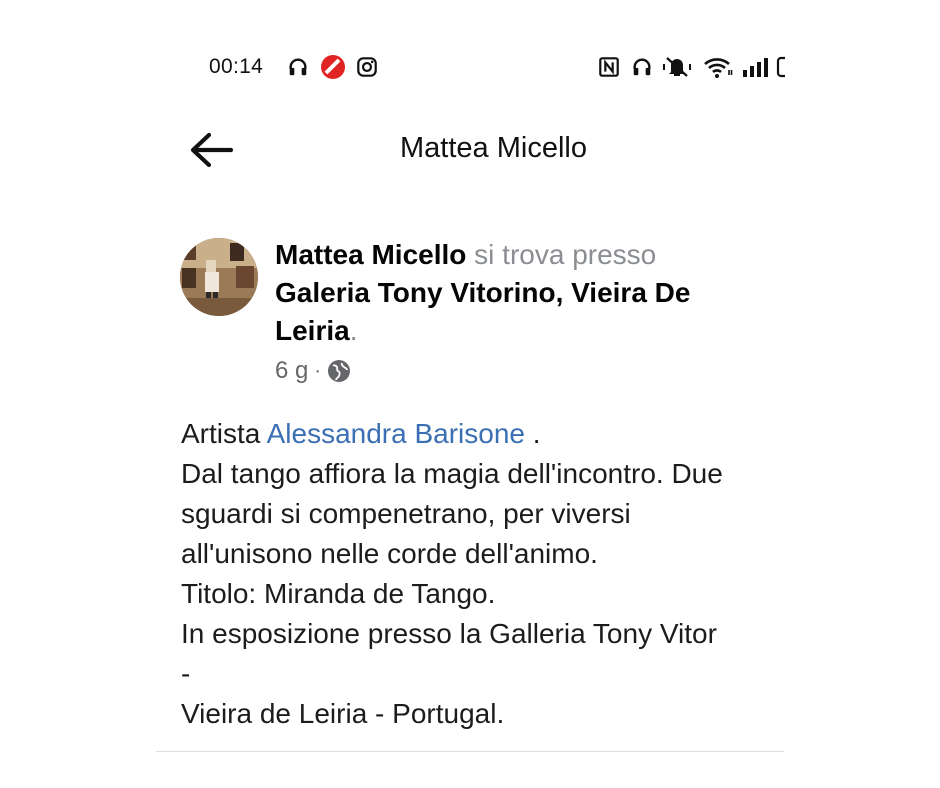  I want to click on body-line: Vieira de Leiria - Portugal., so click(343, 713).